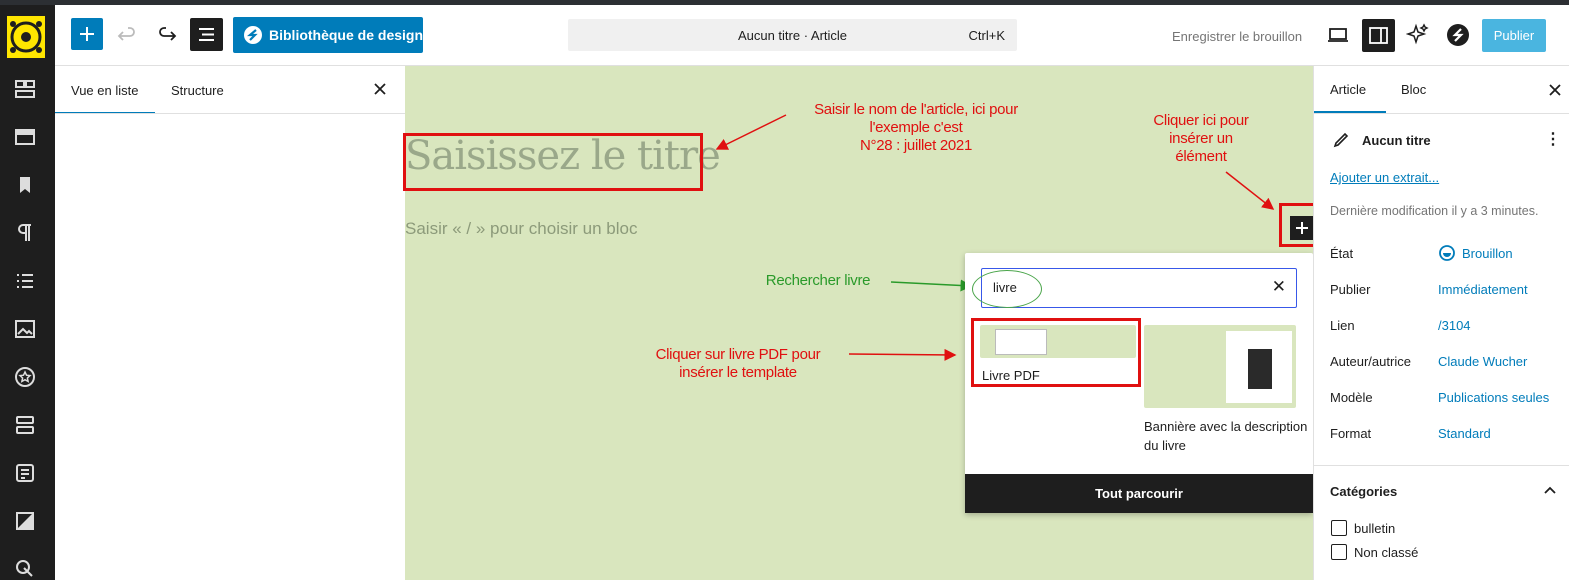 The width and height of the screenshot is (1569, 581). I want to click on draft-status-icon, so click(1447, 253).